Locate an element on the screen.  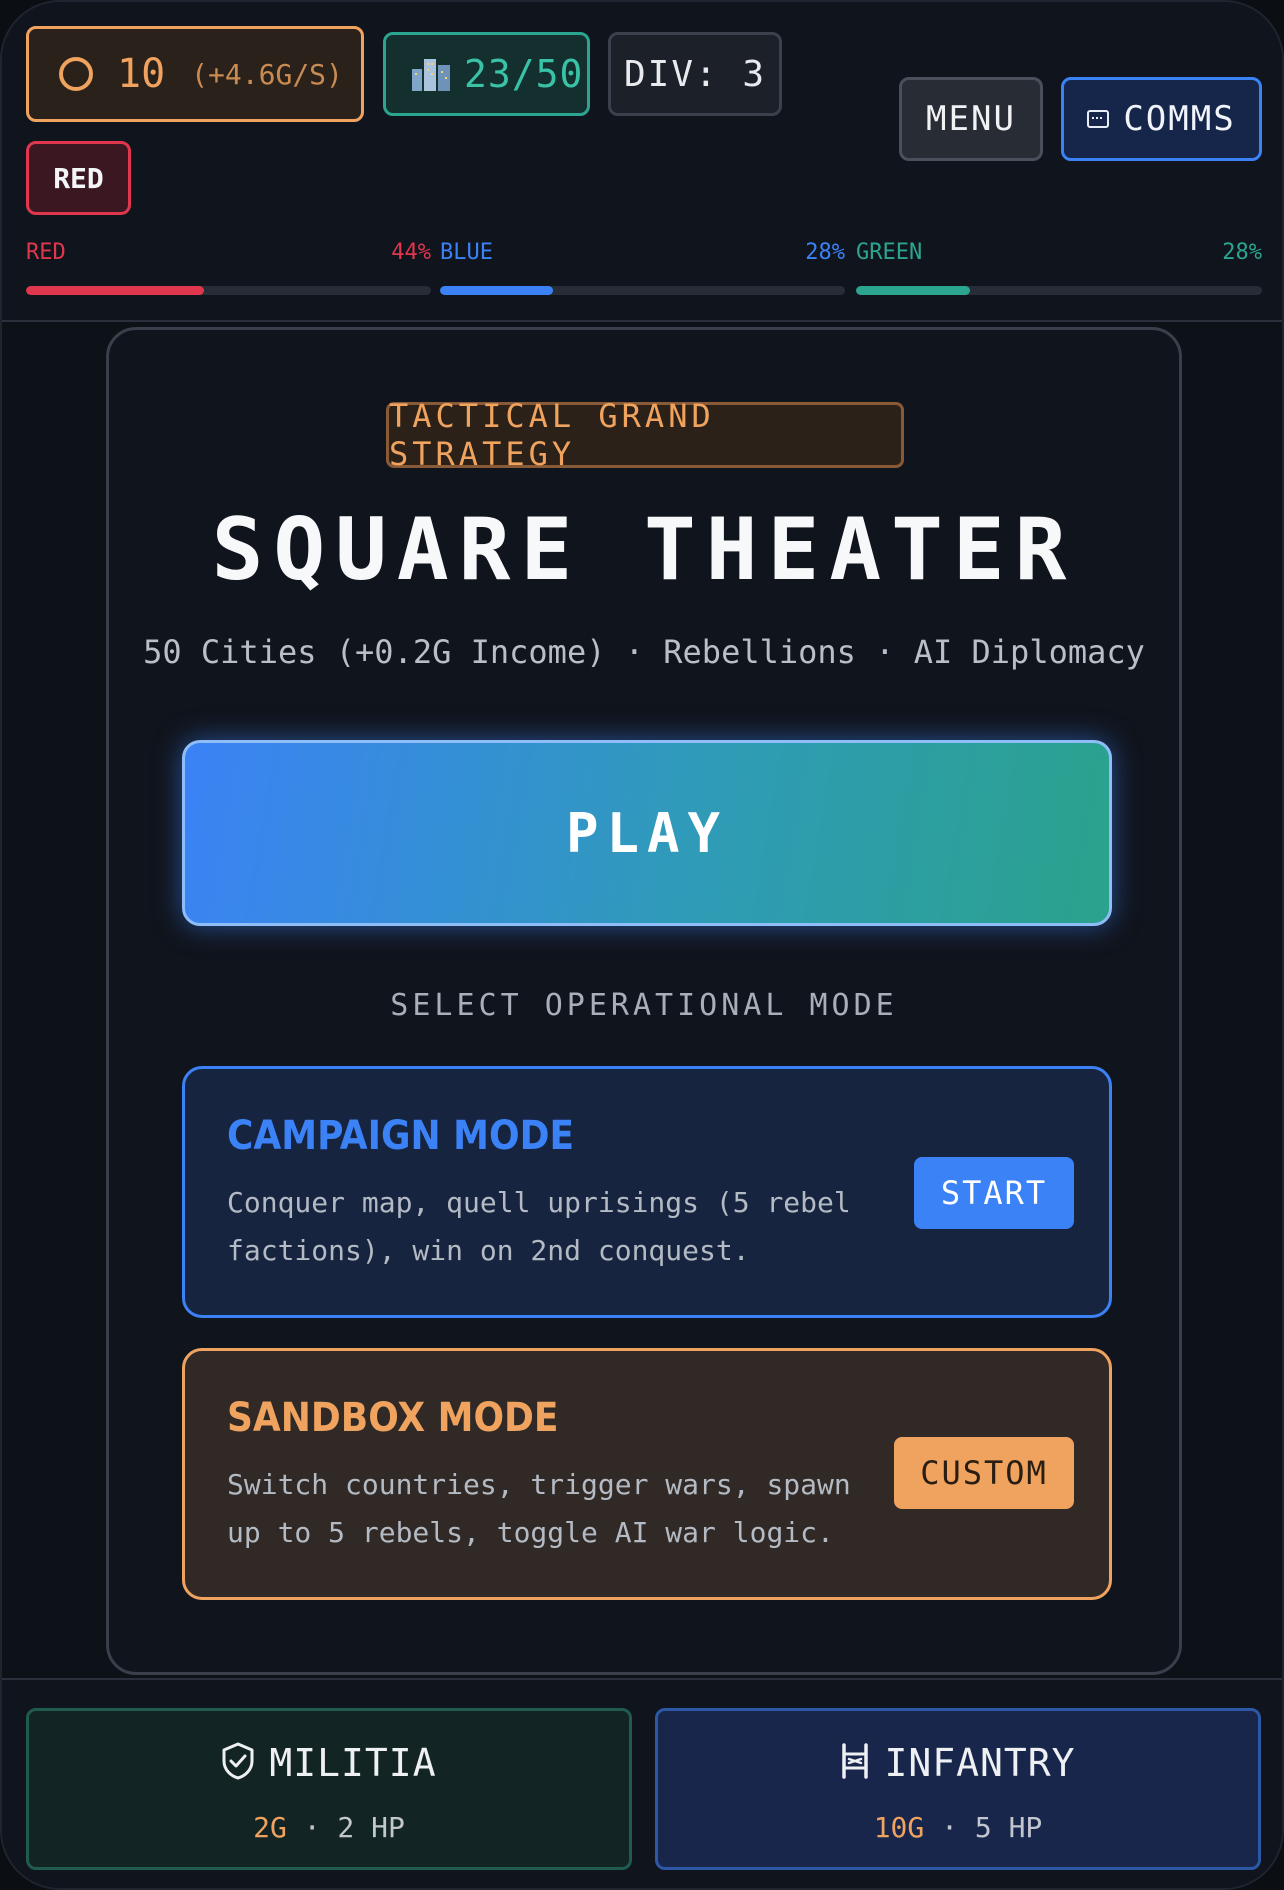
play-label: PLAY is located at coordinates (647, 833).